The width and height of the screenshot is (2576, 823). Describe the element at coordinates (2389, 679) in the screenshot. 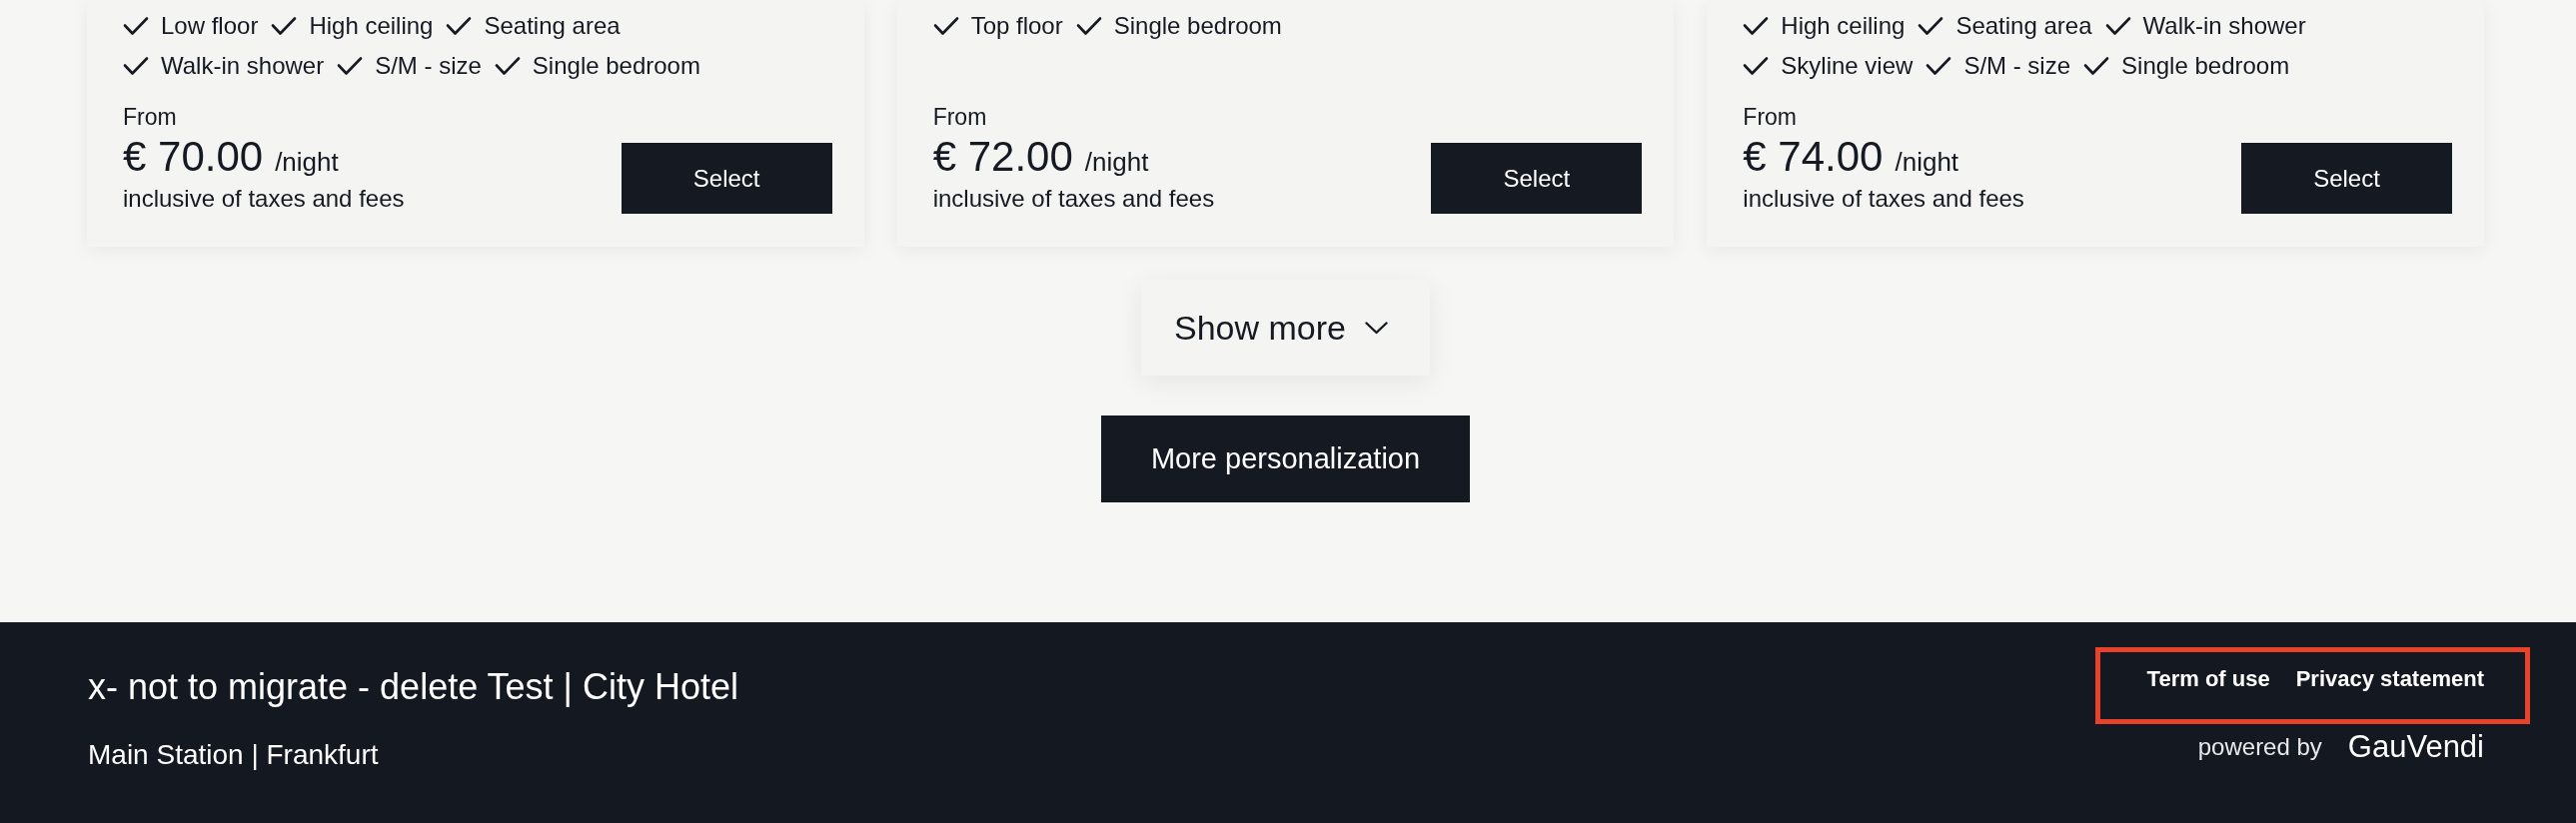

I see `footer-link: Privacy statement` at that location.